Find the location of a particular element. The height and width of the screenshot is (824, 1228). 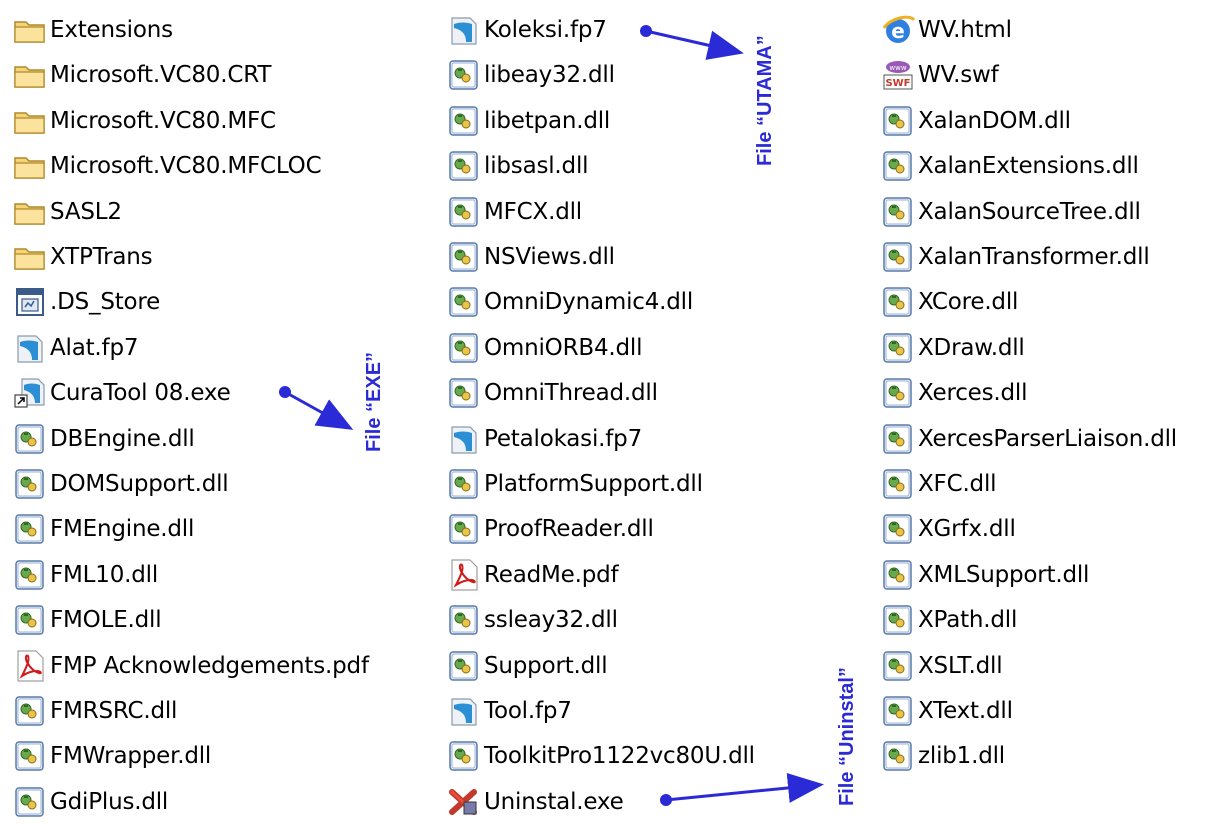

file-item: DBEngine.dll is located at coordinates (103, 439).